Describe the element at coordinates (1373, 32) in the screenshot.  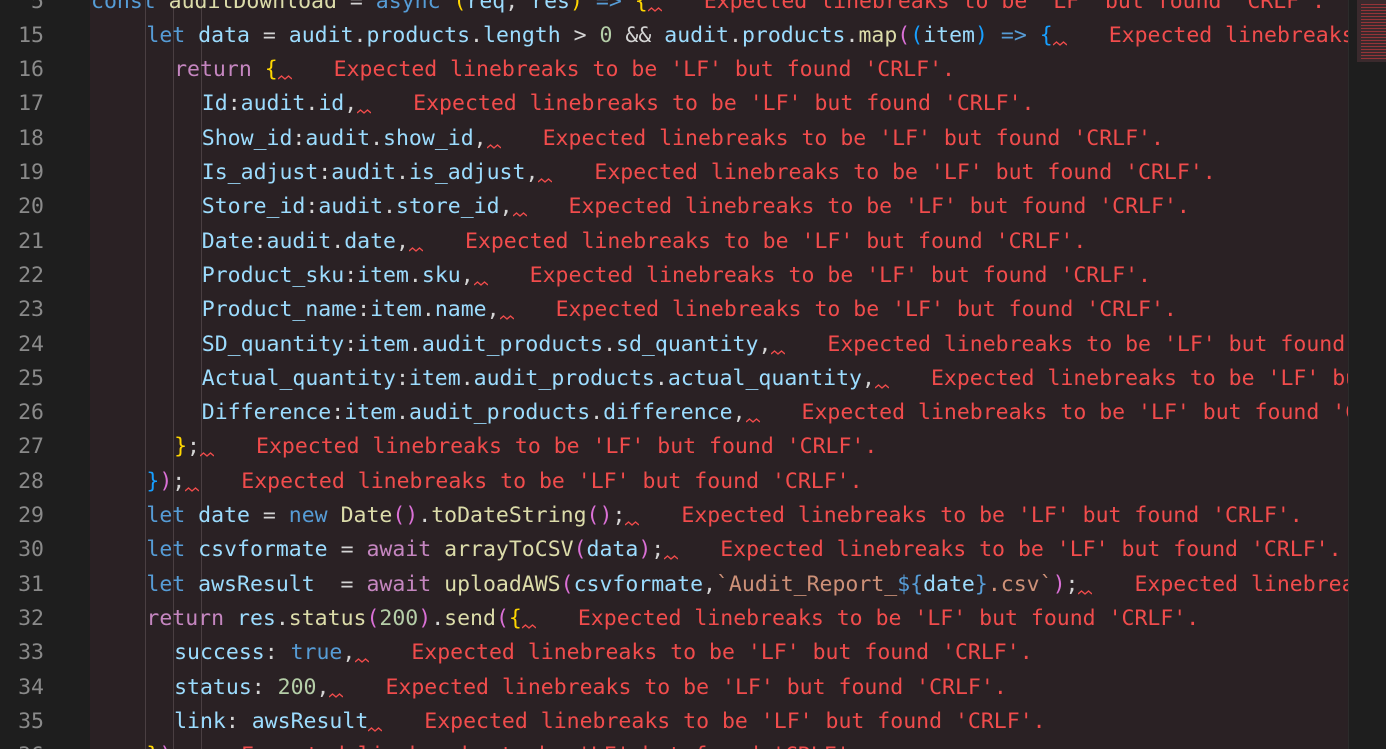
I see `minimap-error-markers` at that location.